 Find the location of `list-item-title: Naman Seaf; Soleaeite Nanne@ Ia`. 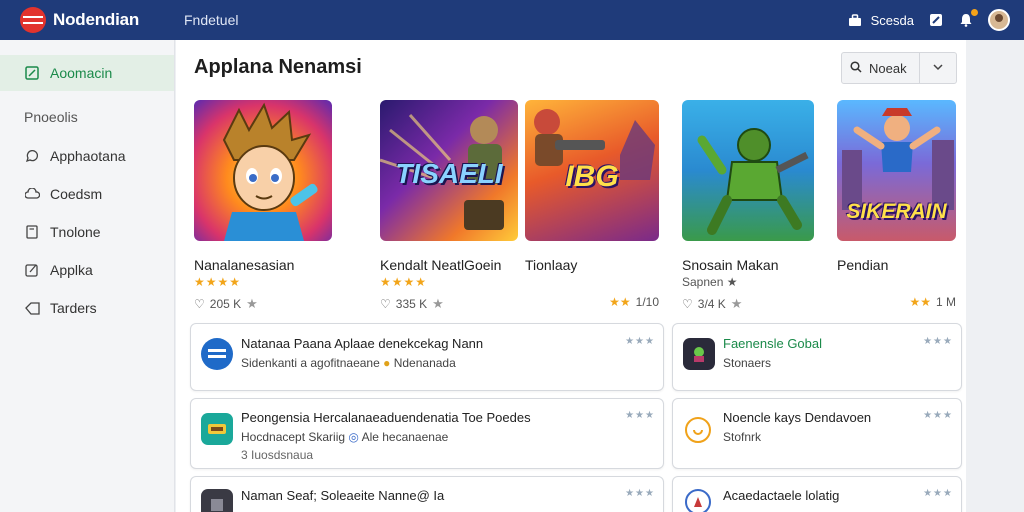

list-item-title: Naman Seaf; Soleaeite Nanne@ Ia is located at coordinates (342, 495).